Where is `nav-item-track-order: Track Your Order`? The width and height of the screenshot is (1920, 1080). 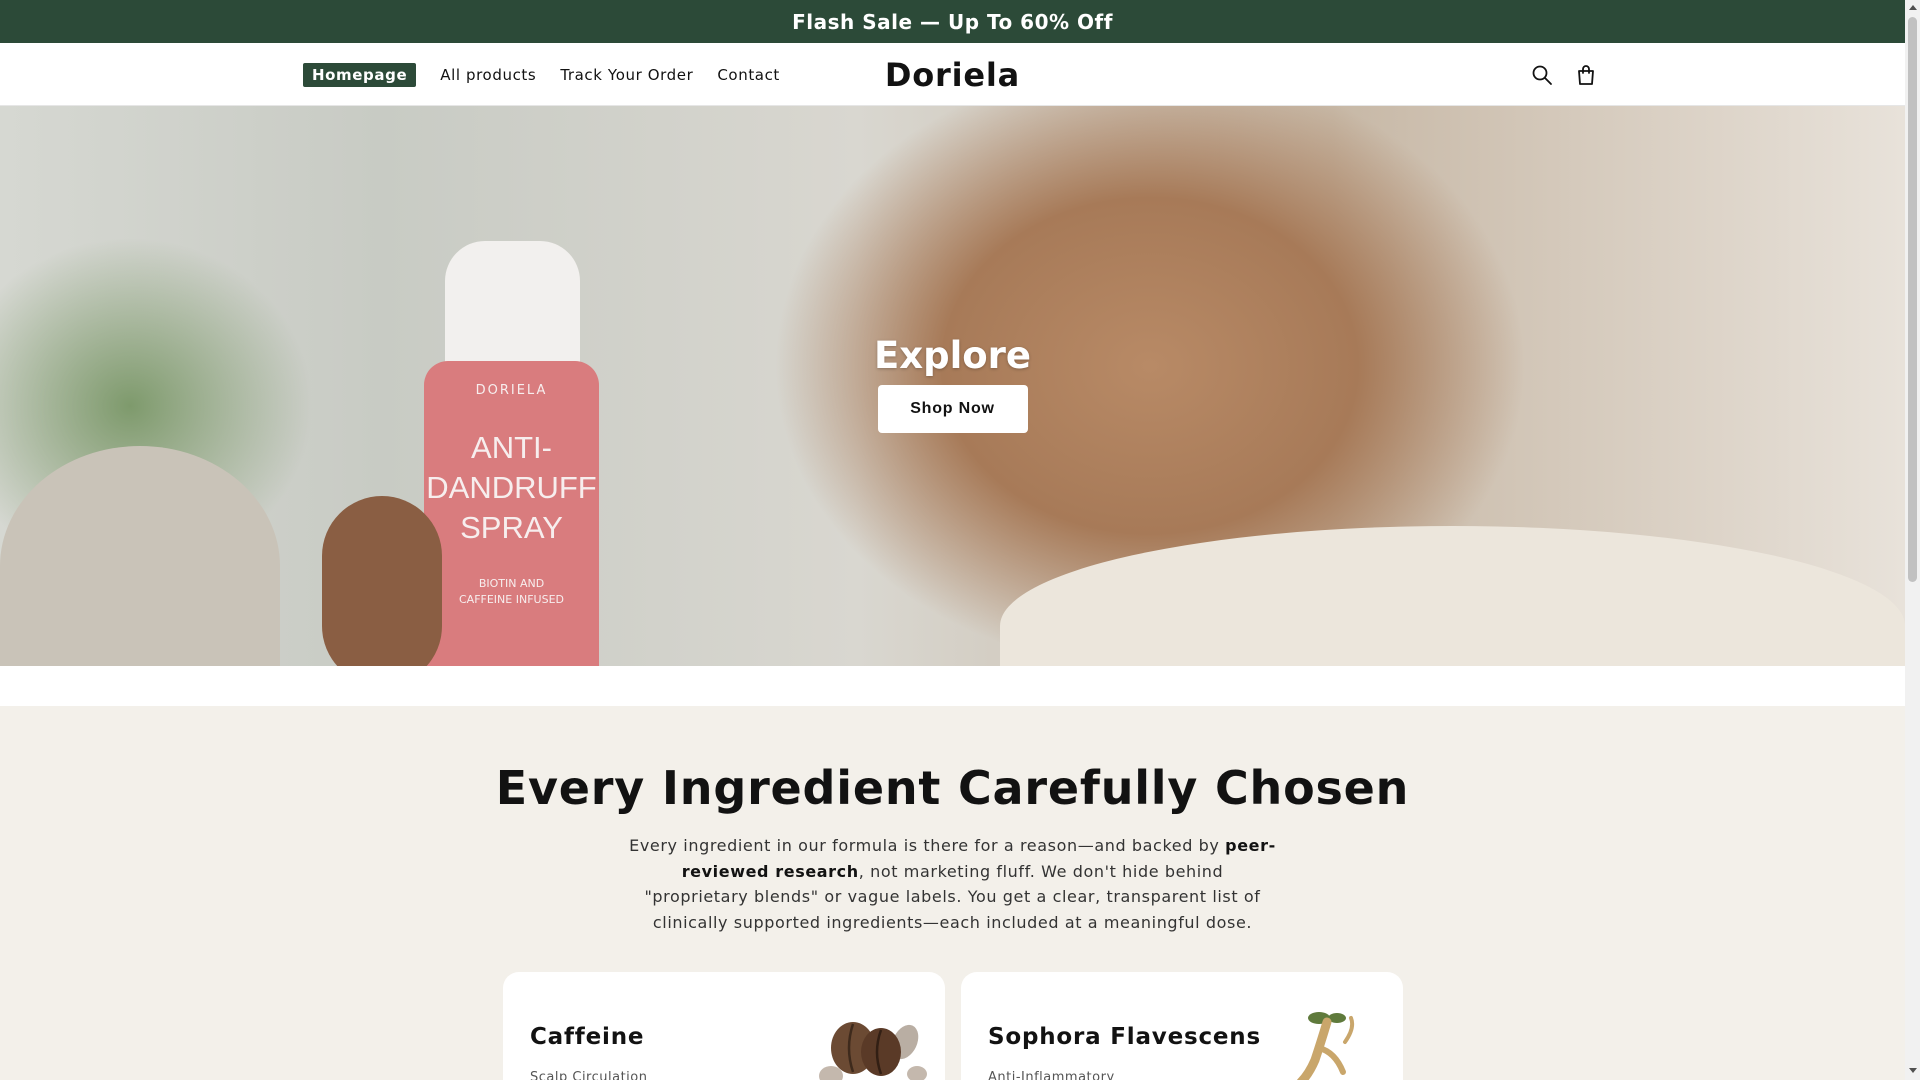 nav-item-track-order: Track Your Order is located at coordinates (626, 75).